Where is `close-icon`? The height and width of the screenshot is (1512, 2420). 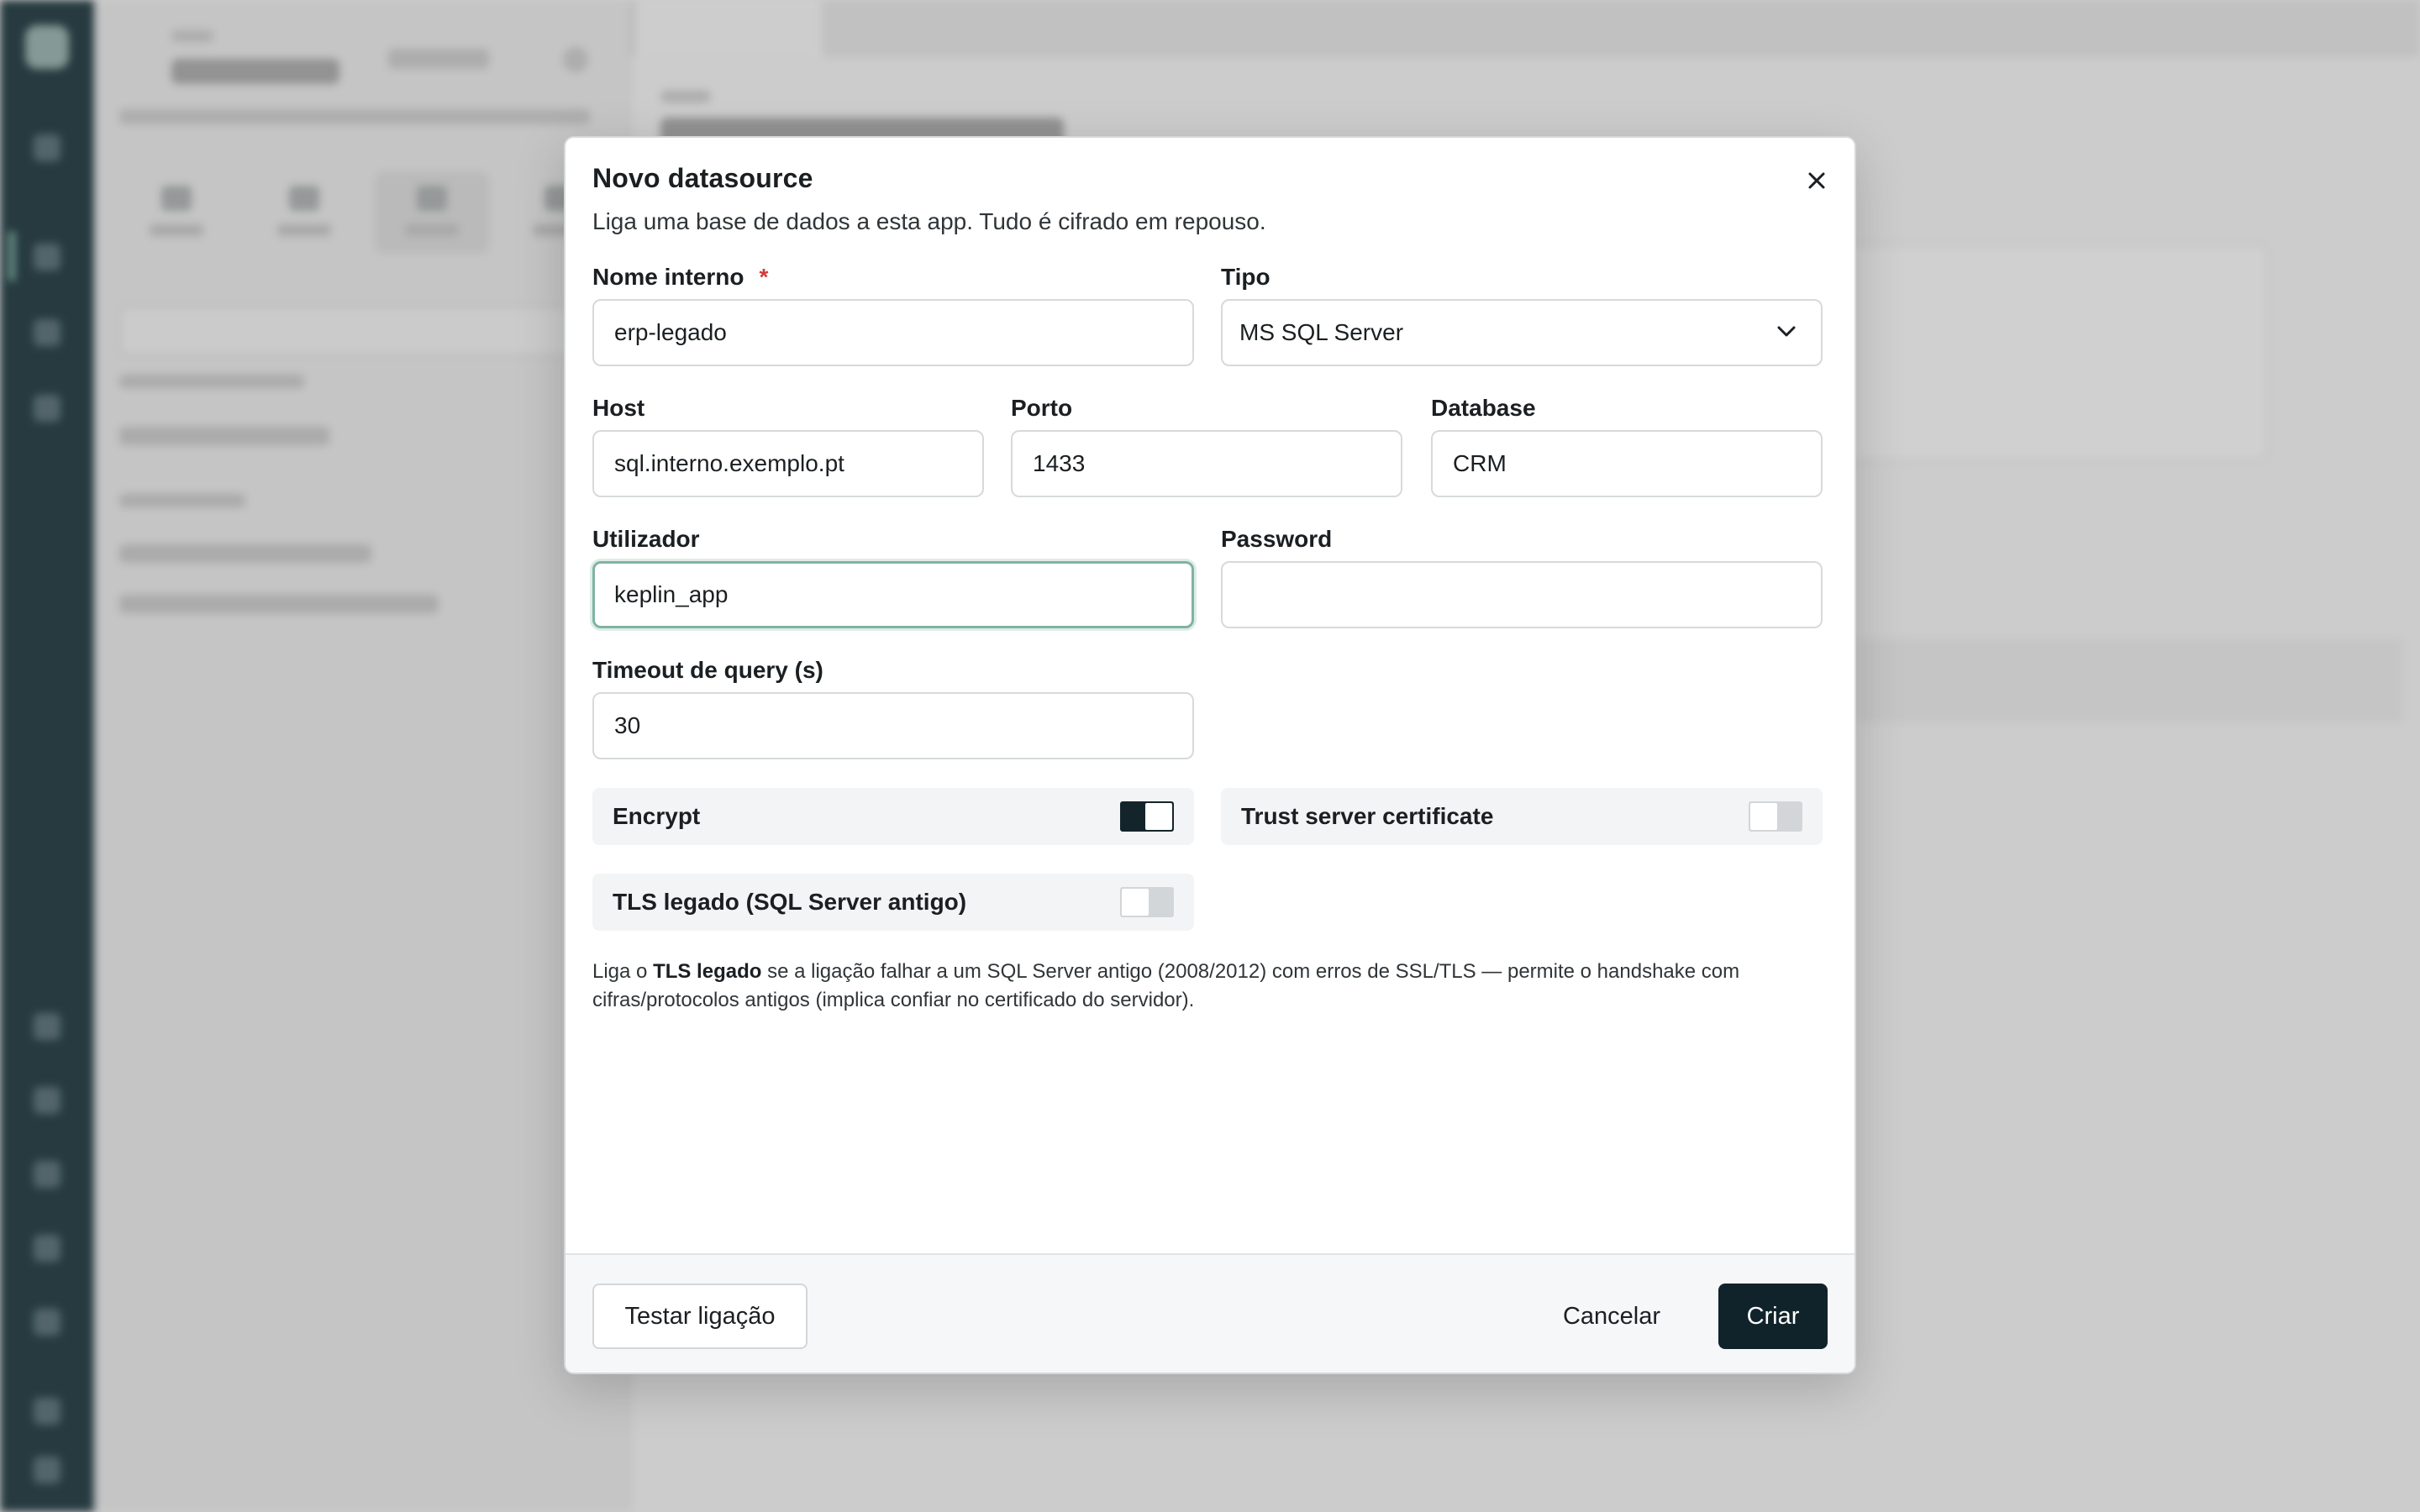
close-icon is located at coordinates (1816, 180).